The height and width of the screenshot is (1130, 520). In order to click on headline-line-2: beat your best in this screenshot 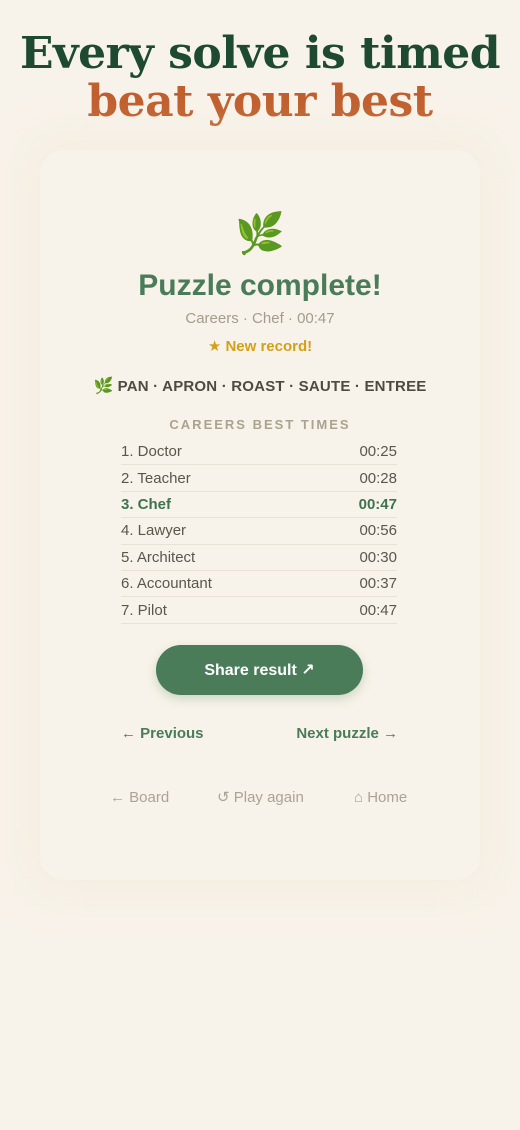, I will do `click(260, 101)`.